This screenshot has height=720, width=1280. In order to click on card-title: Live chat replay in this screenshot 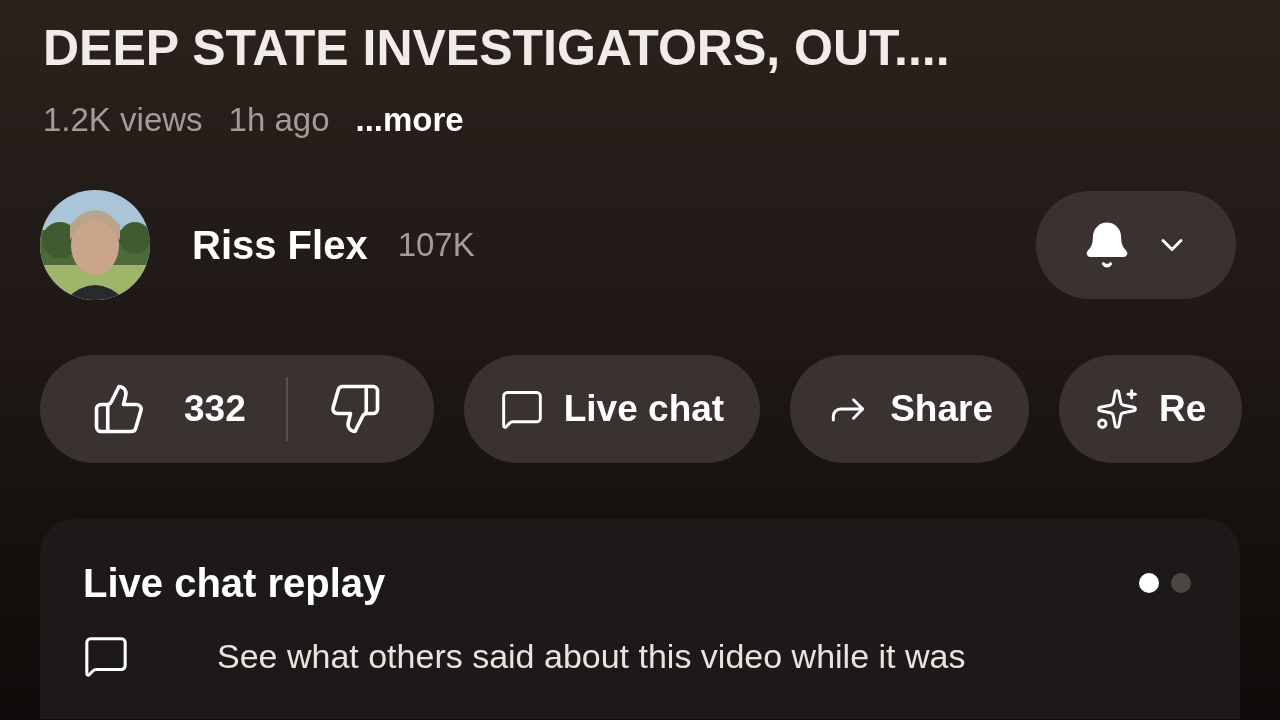, I will do `click(234, 583)`.